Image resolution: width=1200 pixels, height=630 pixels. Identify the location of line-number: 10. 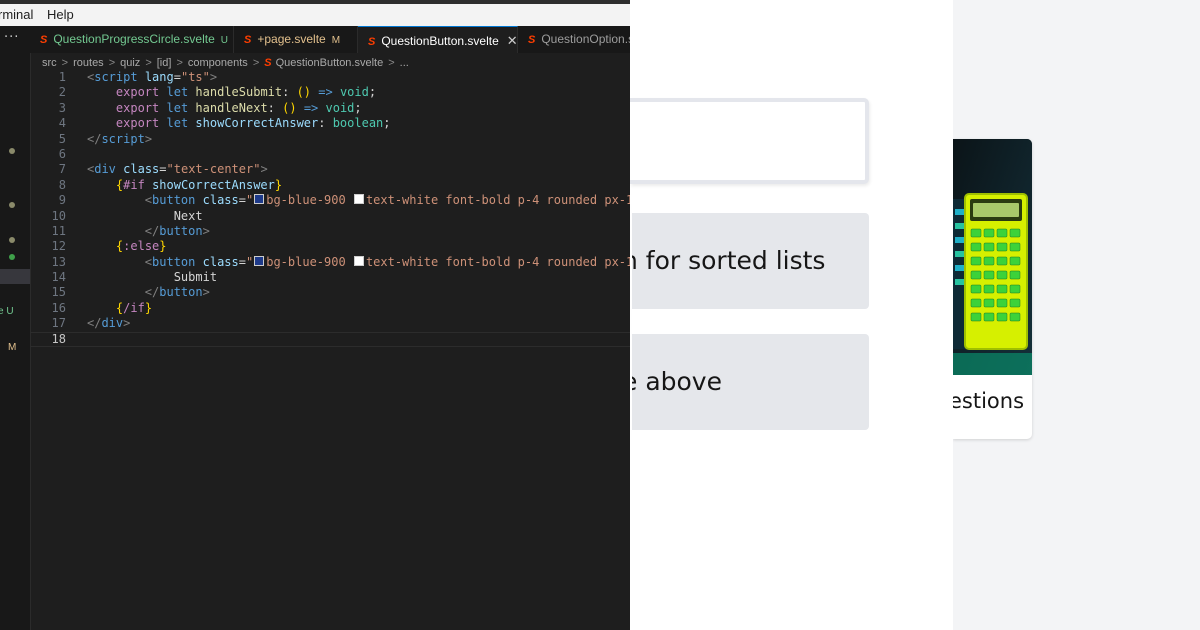
(58, 215).